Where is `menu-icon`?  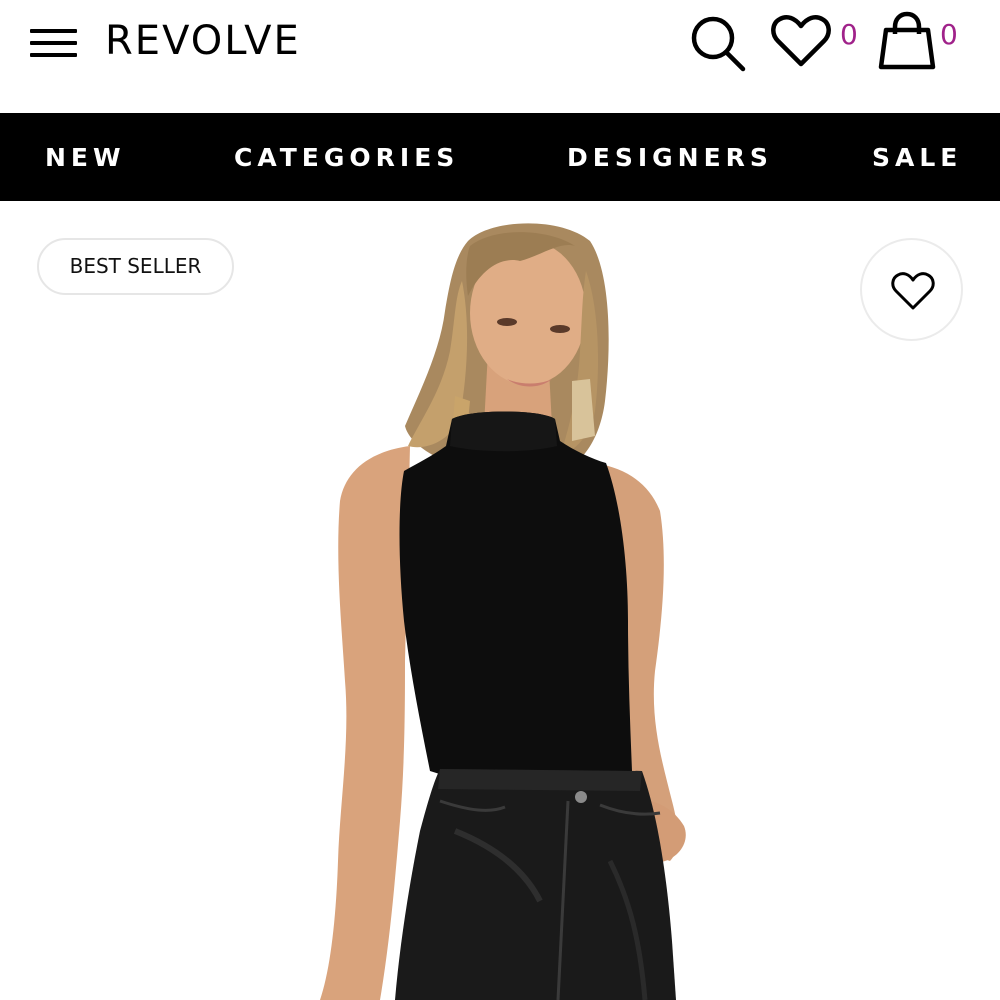
menu-icon is located at coordinates (54, 44).